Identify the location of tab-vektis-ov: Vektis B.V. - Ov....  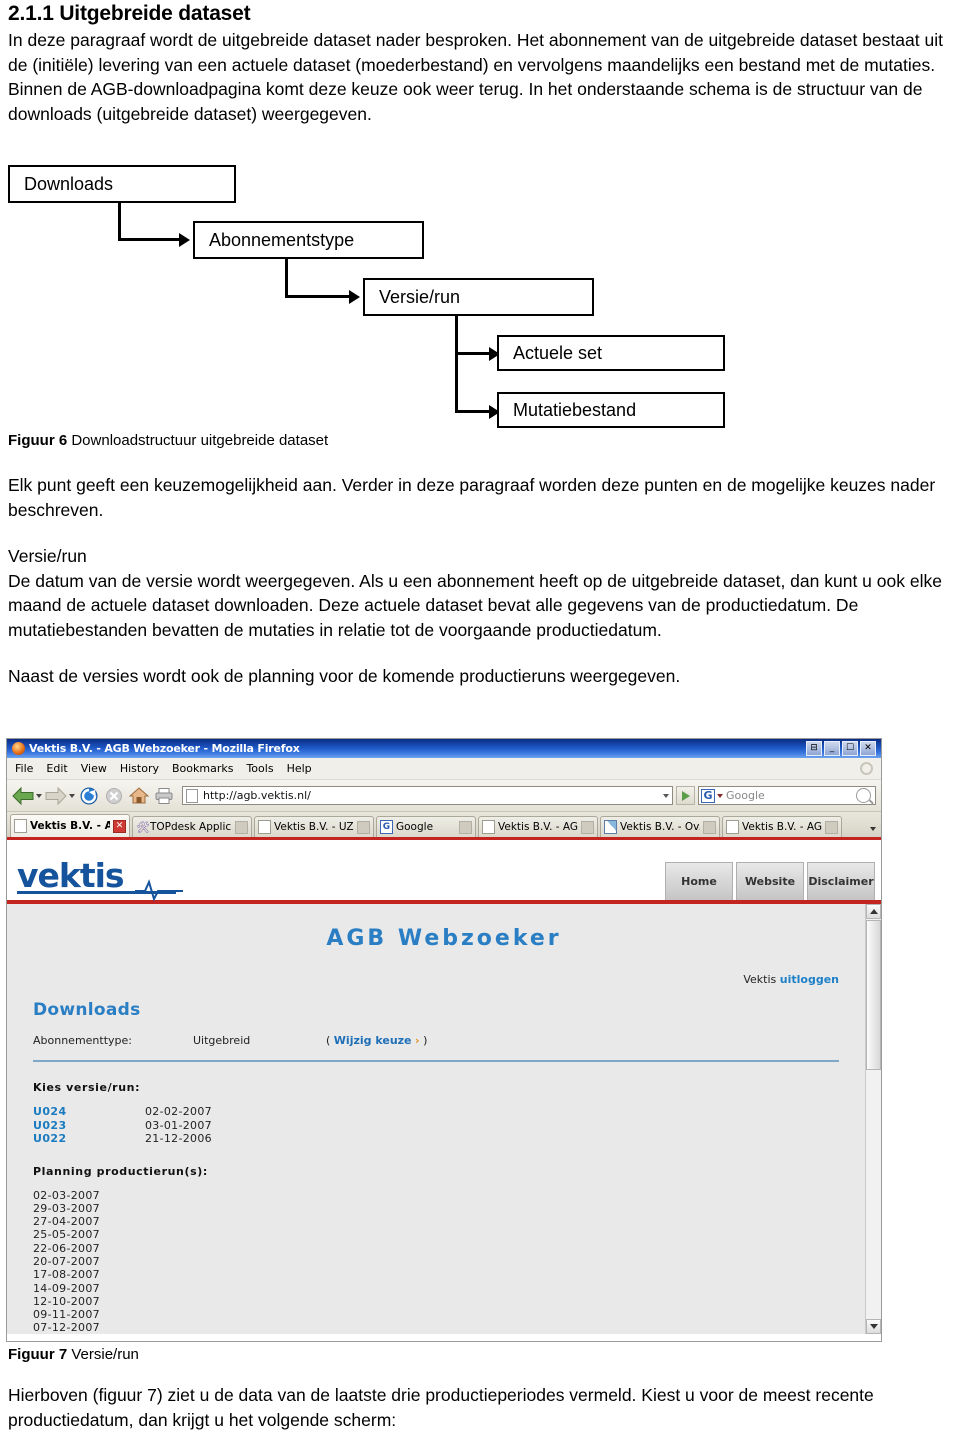
(660, 826).